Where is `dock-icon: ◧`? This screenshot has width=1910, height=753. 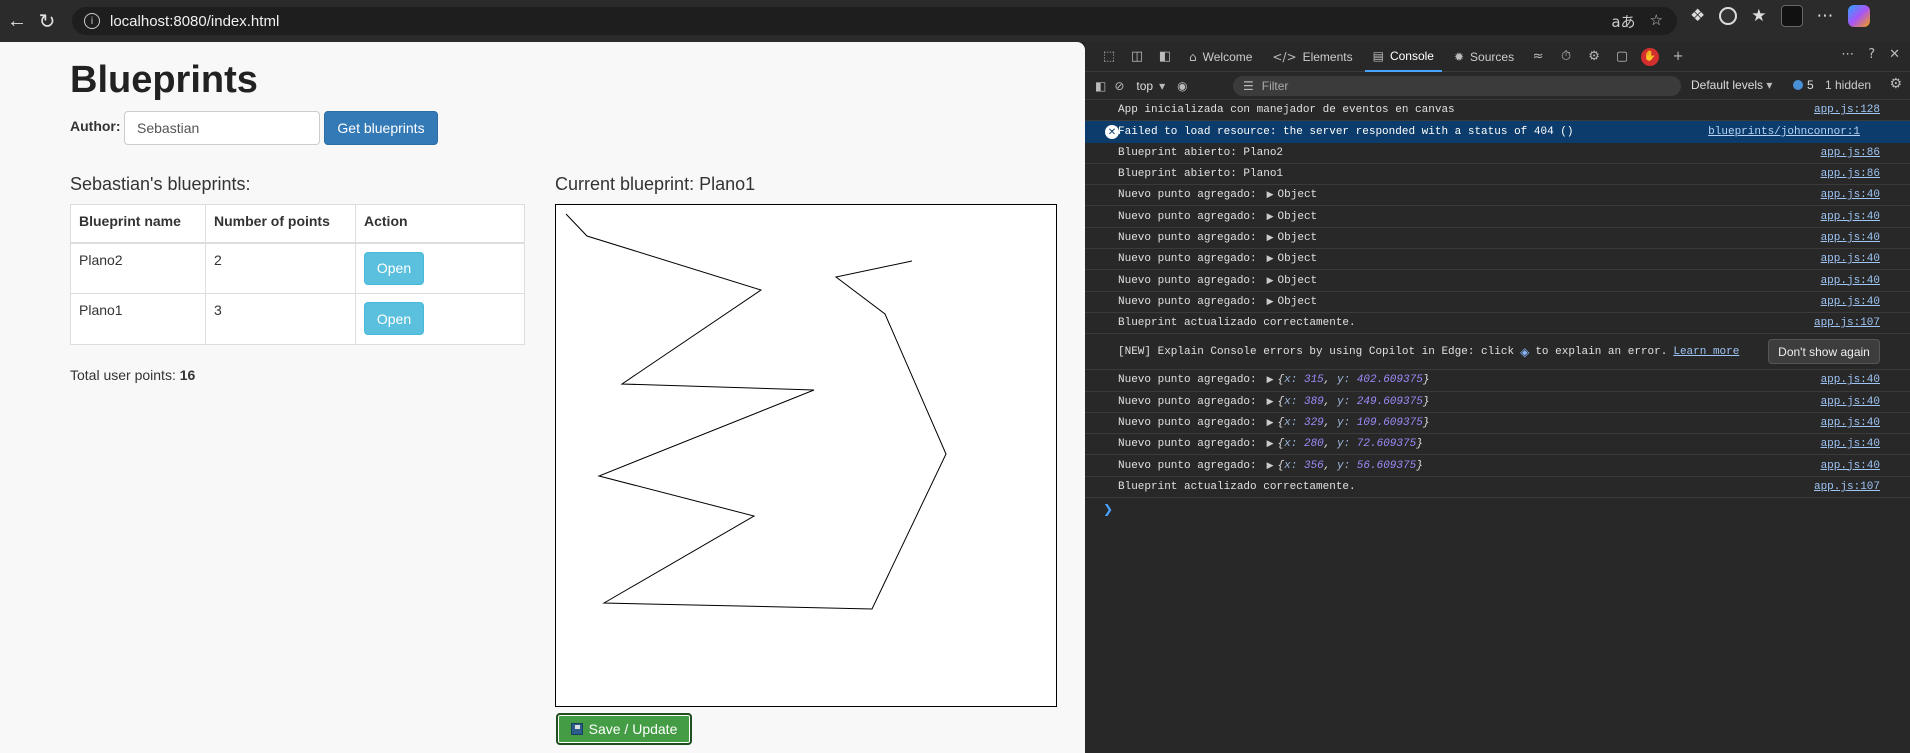
dock-icon: ◧ is located at coordinates (1165, 57).